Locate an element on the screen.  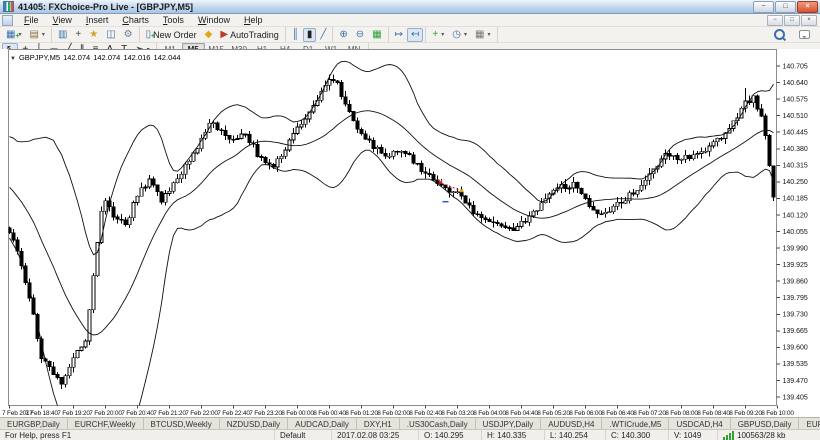
navigator-button: ★ is located at coordinates (93, 35).